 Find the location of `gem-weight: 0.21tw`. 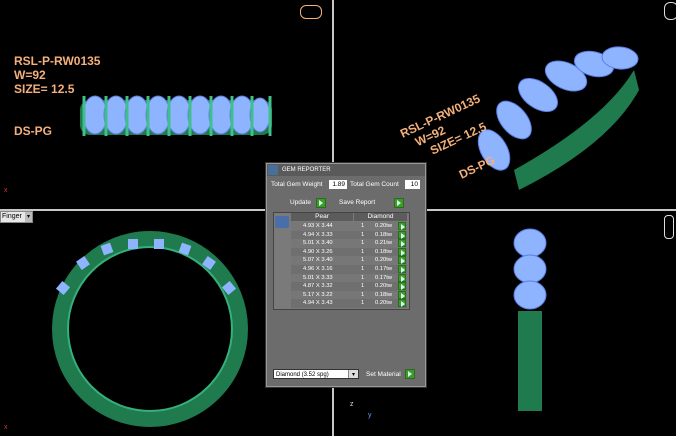

gem-weight: 0.21tw is located at coordinates (384, 243).